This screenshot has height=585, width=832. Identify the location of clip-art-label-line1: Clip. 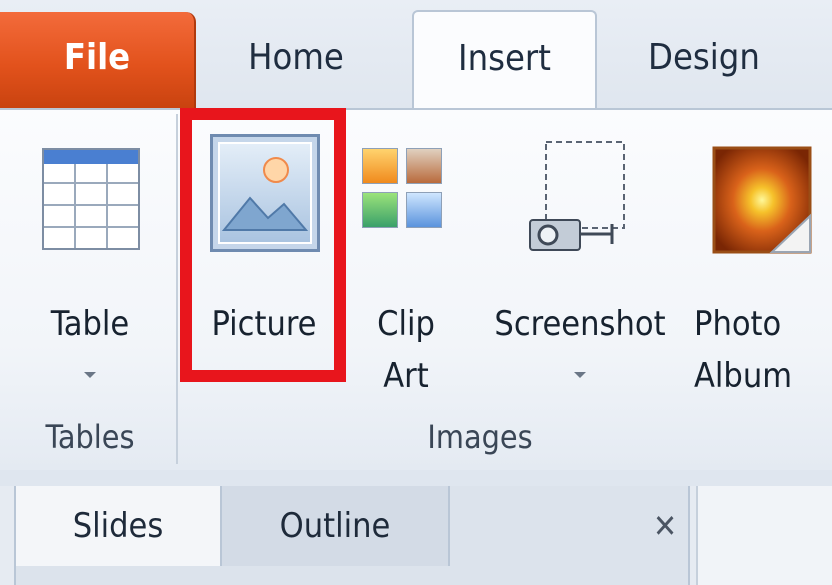
(406, 324).